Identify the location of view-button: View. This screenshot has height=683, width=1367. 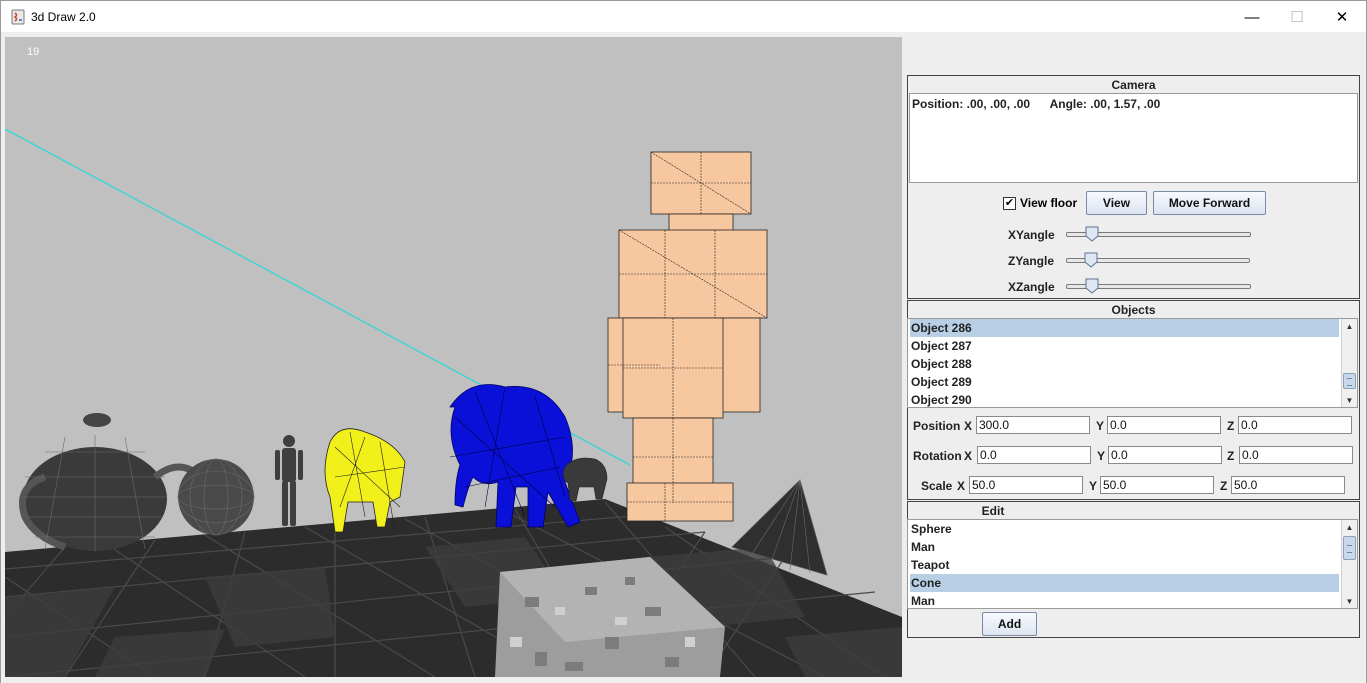
(1116, 203).